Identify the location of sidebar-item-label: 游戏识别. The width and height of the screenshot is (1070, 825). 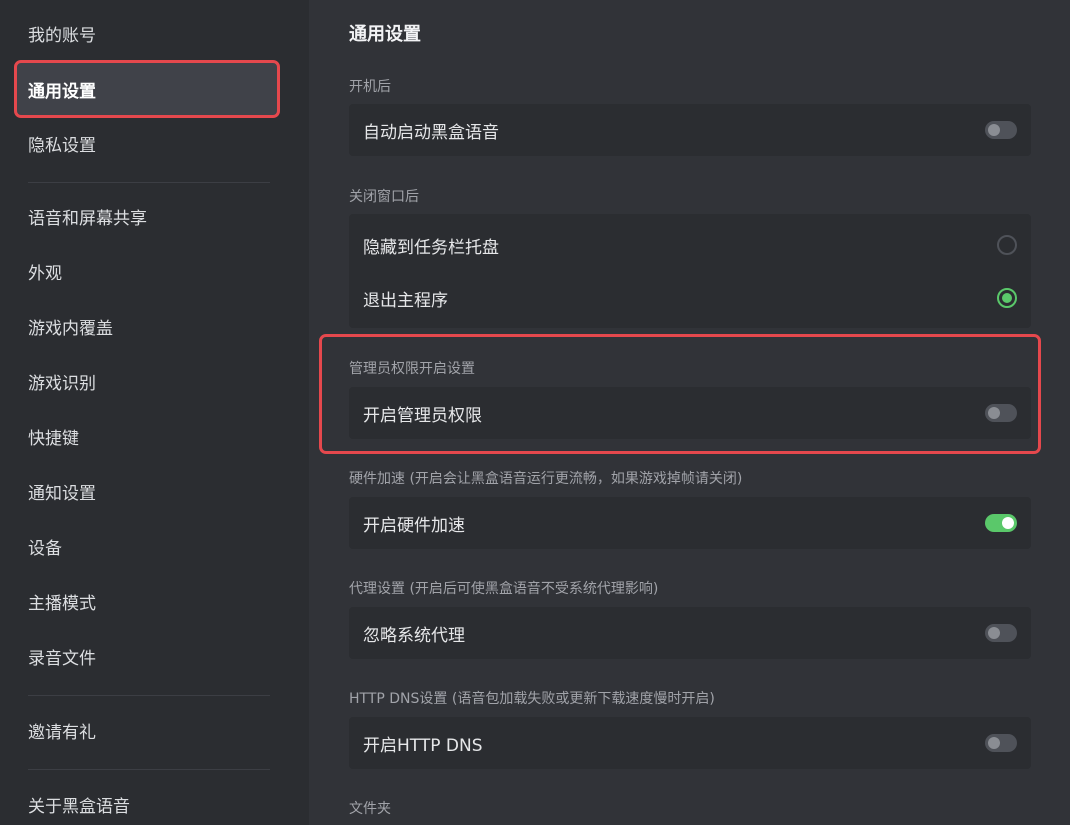
(62, 383).